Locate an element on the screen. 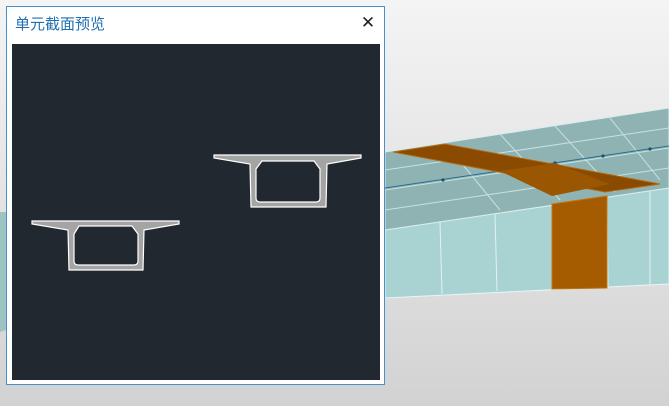 This screenshot has height=406, width=669. section-void-left is located at coordinates (106, 245).